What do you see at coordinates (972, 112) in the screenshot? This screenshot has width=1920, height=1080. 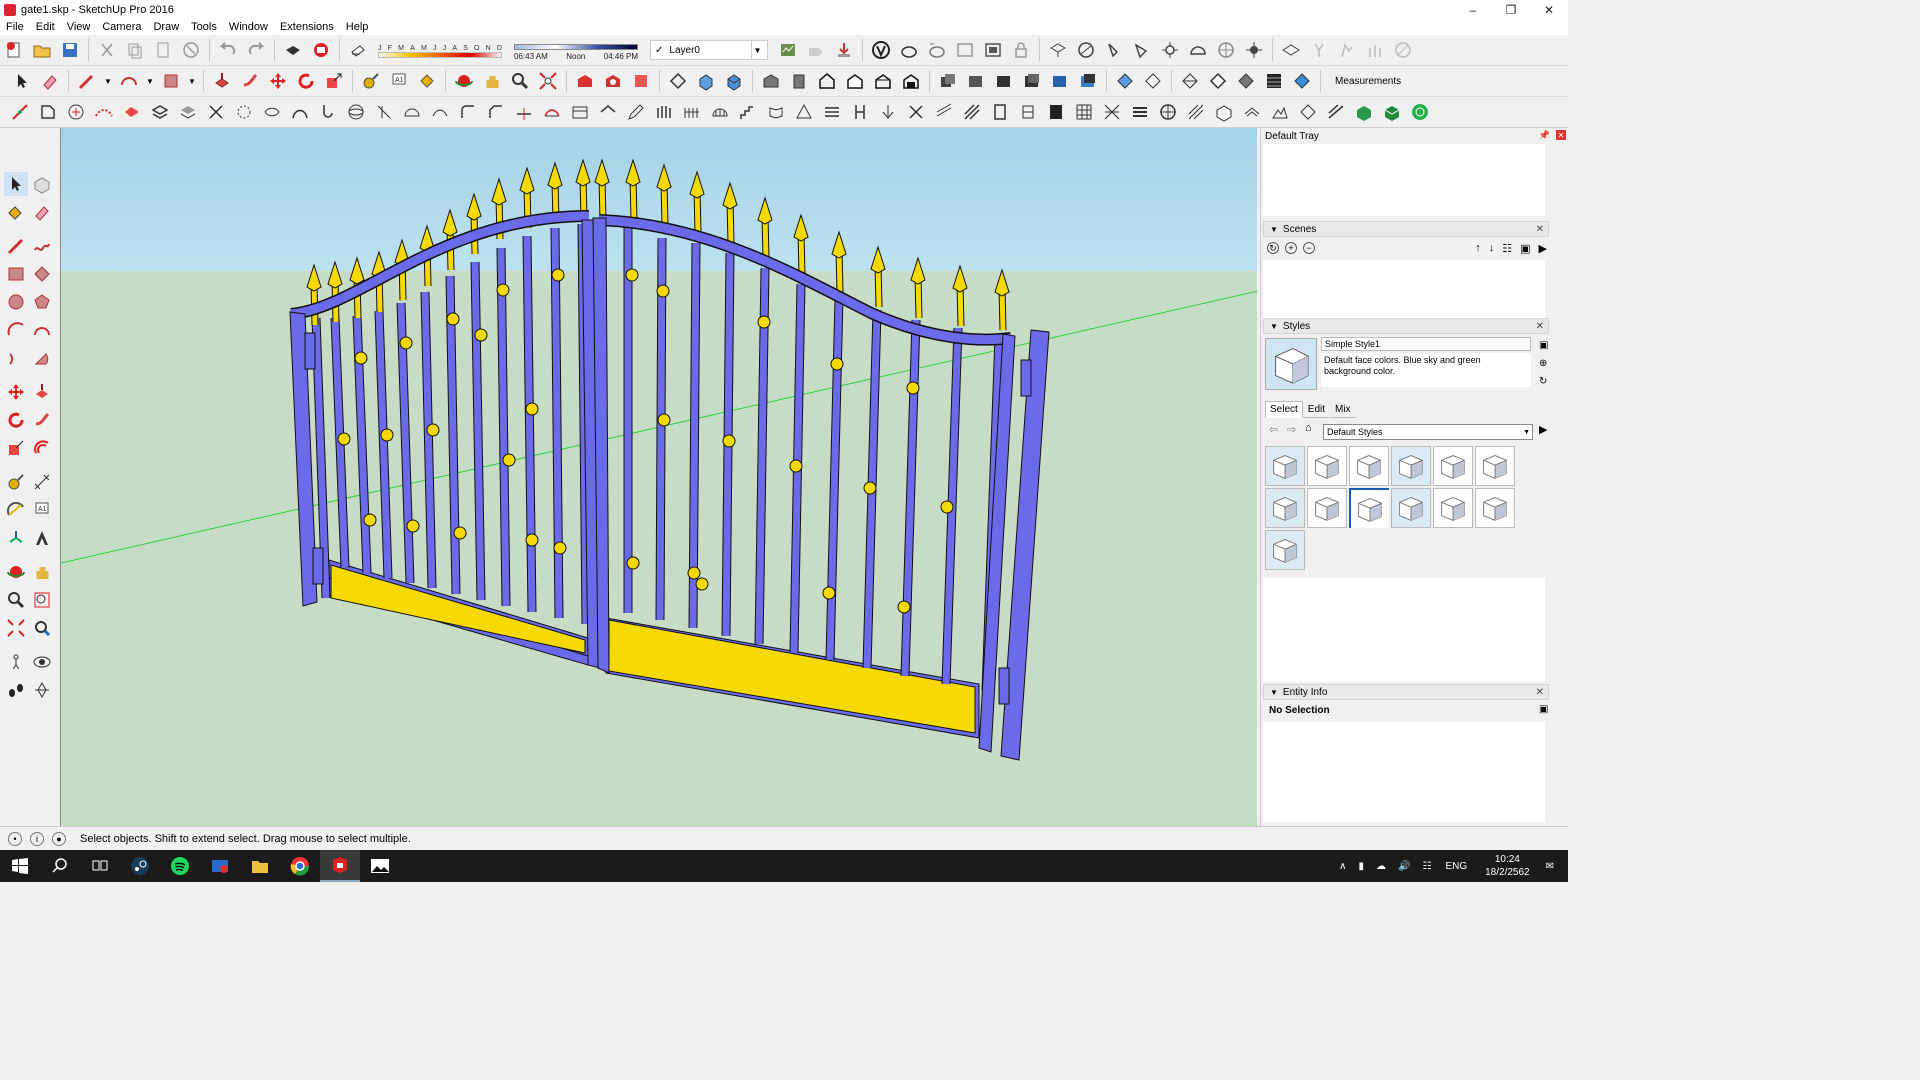 I see `ext-hatch-icon` at bounding box center [972, 112].